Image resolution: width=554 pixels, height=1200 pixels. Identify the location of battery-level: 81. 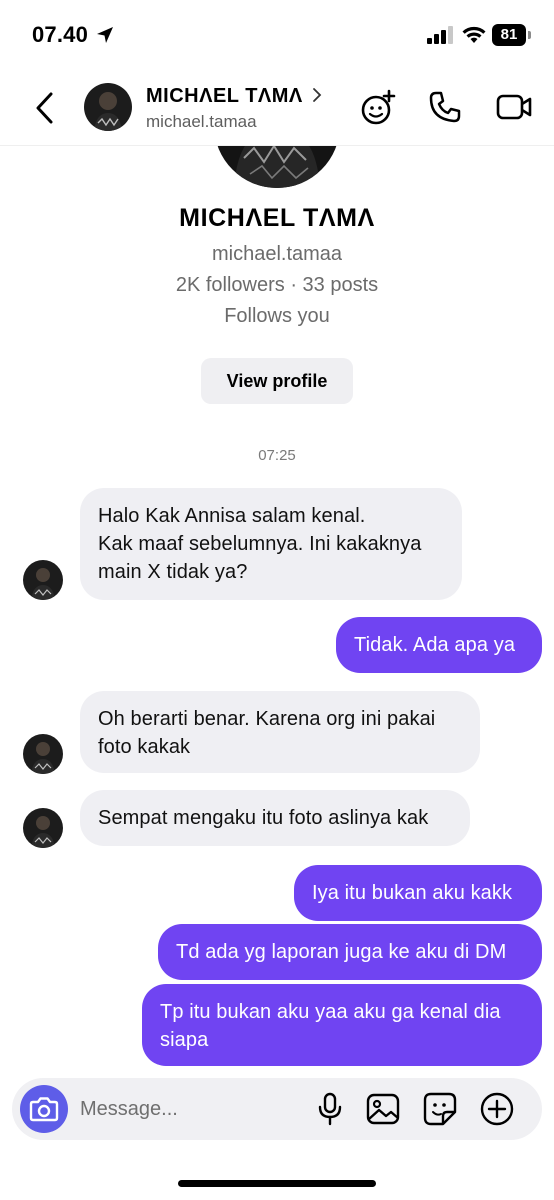
(509, 35).